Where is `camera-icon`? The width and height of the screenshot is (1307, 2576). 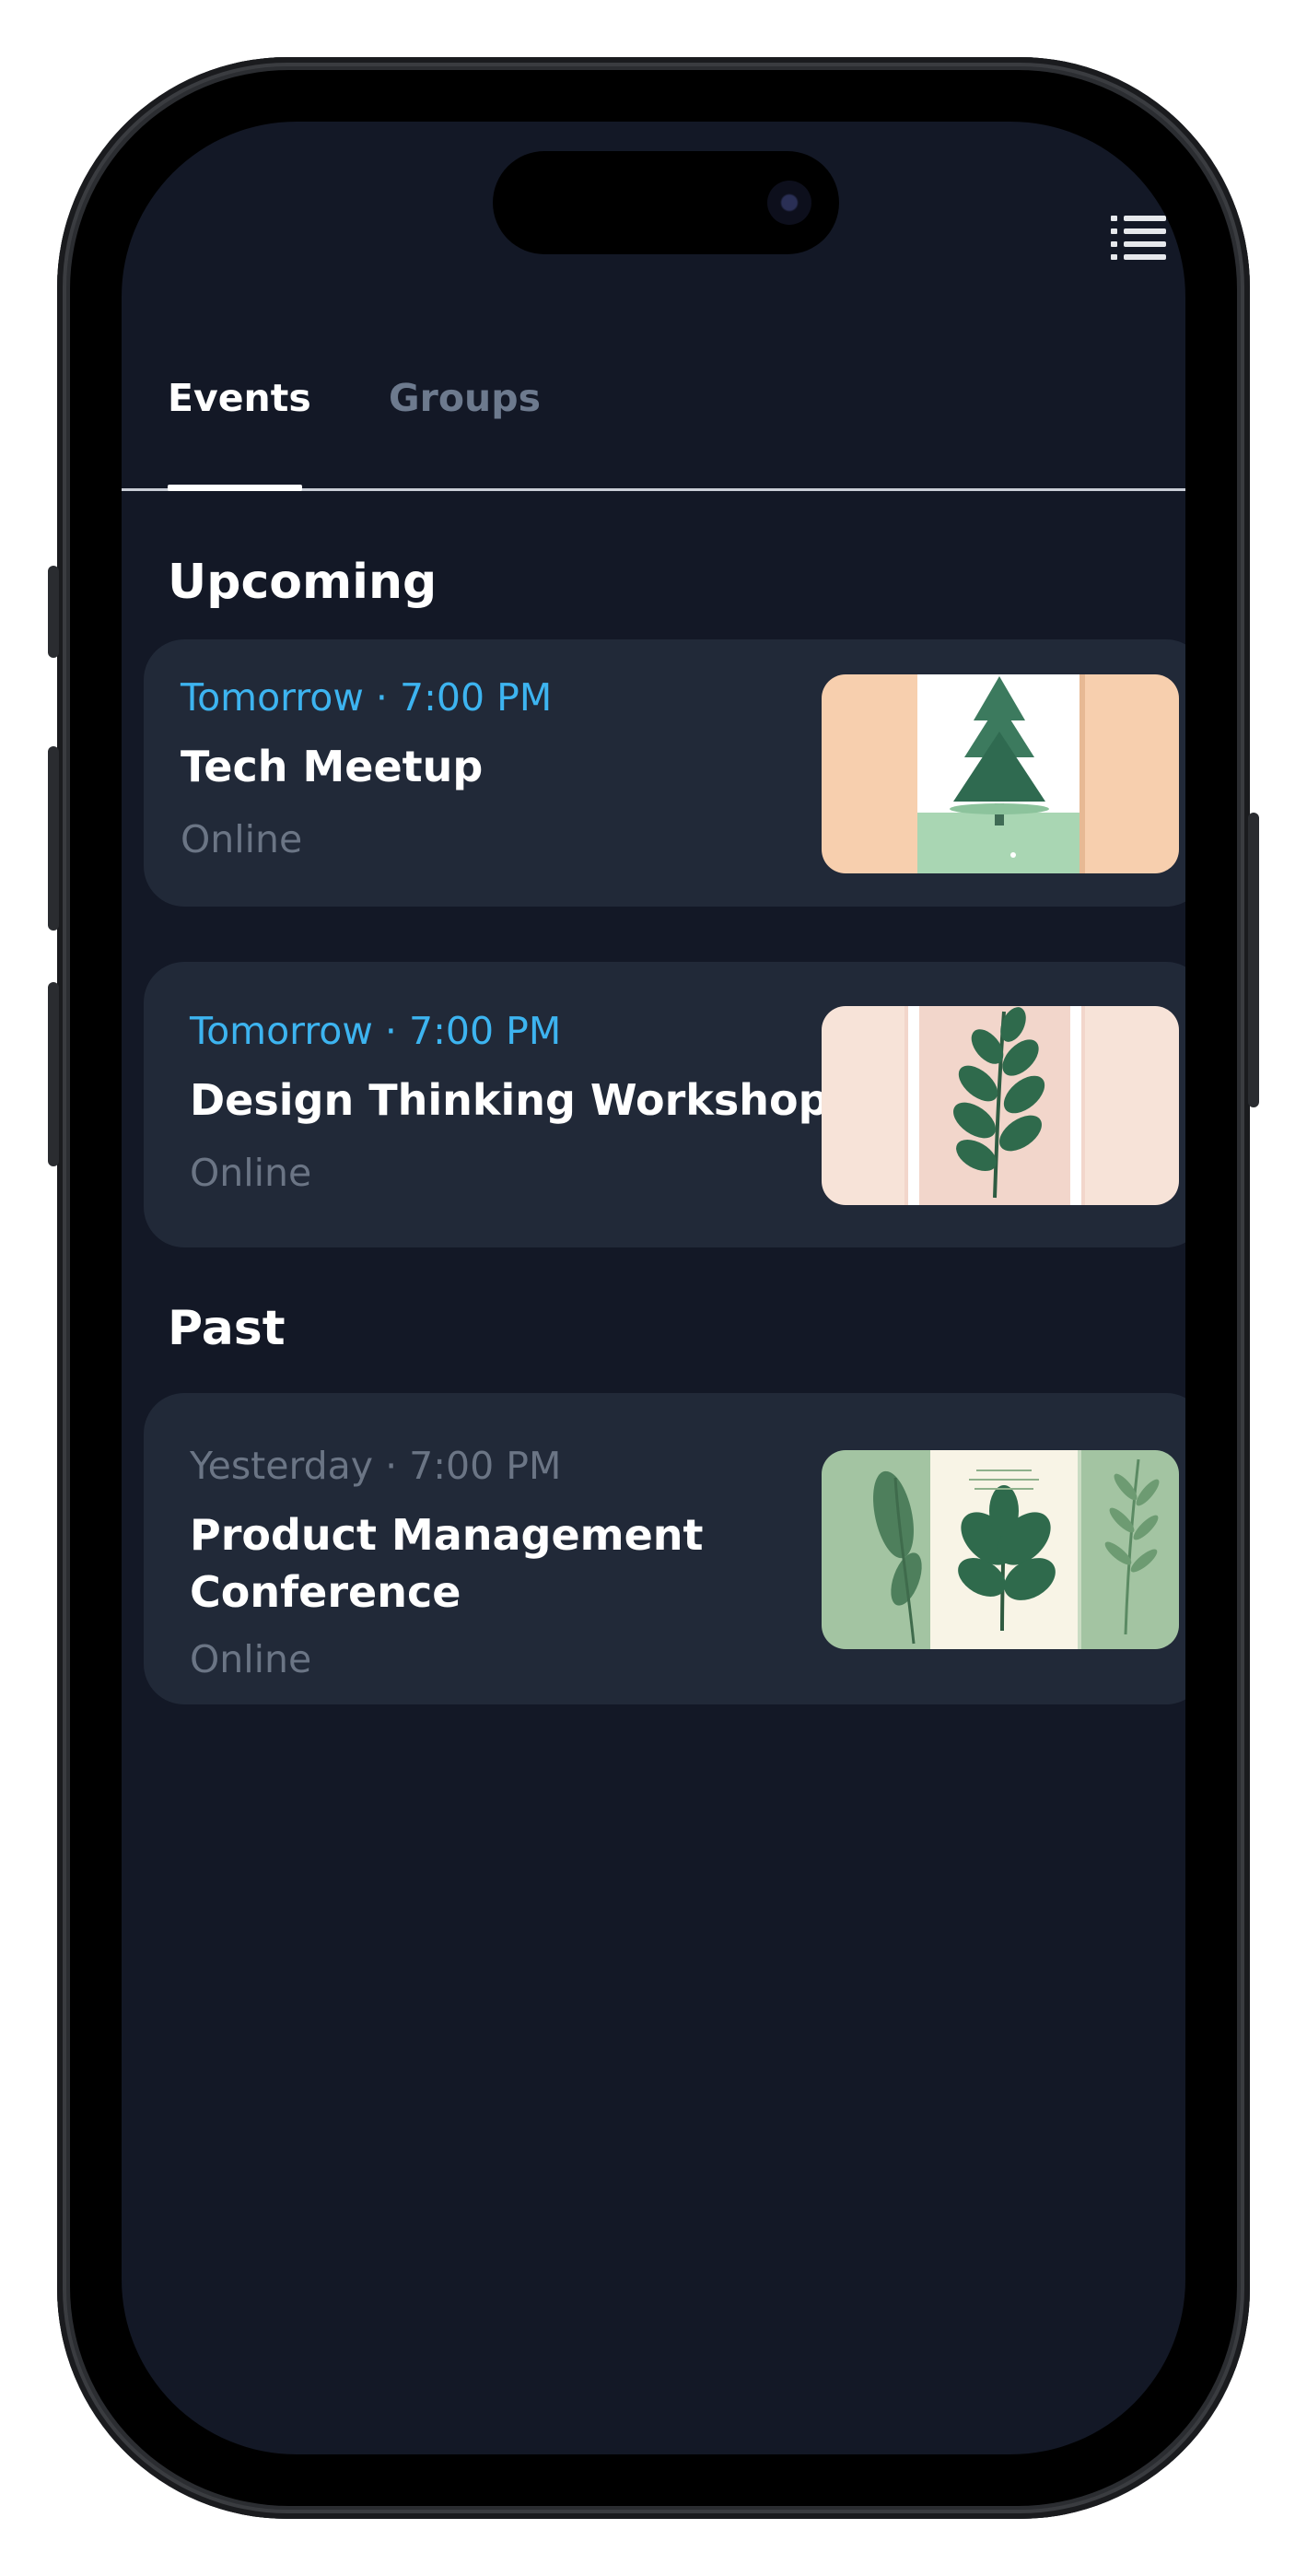 camera-icon is located at coordinates (789, 203).